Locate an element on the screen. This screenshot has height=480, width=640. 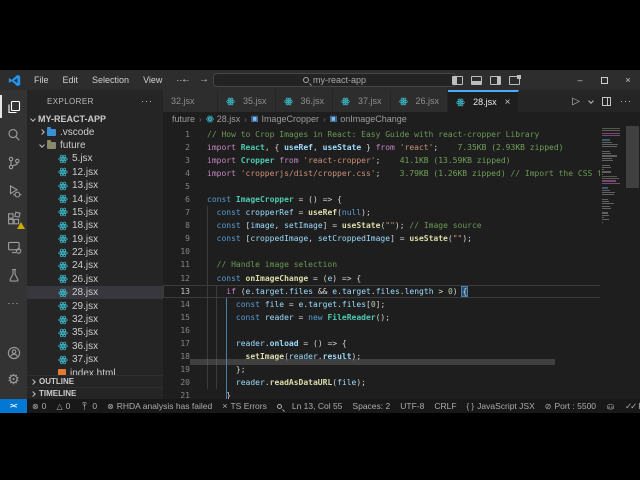
menu-view: View is located at coordinates (152, 80).